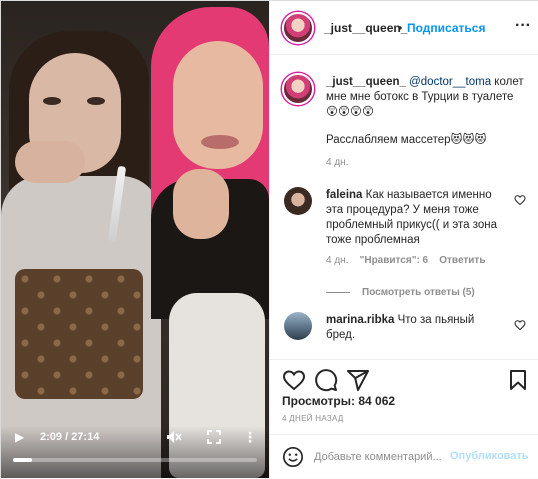 This screenshot has height=479, width=538. Describe the element at coordinates (418, 292) in the screenshot. I see `view-replies-label: Посмотреть ответы (5)` at that location.